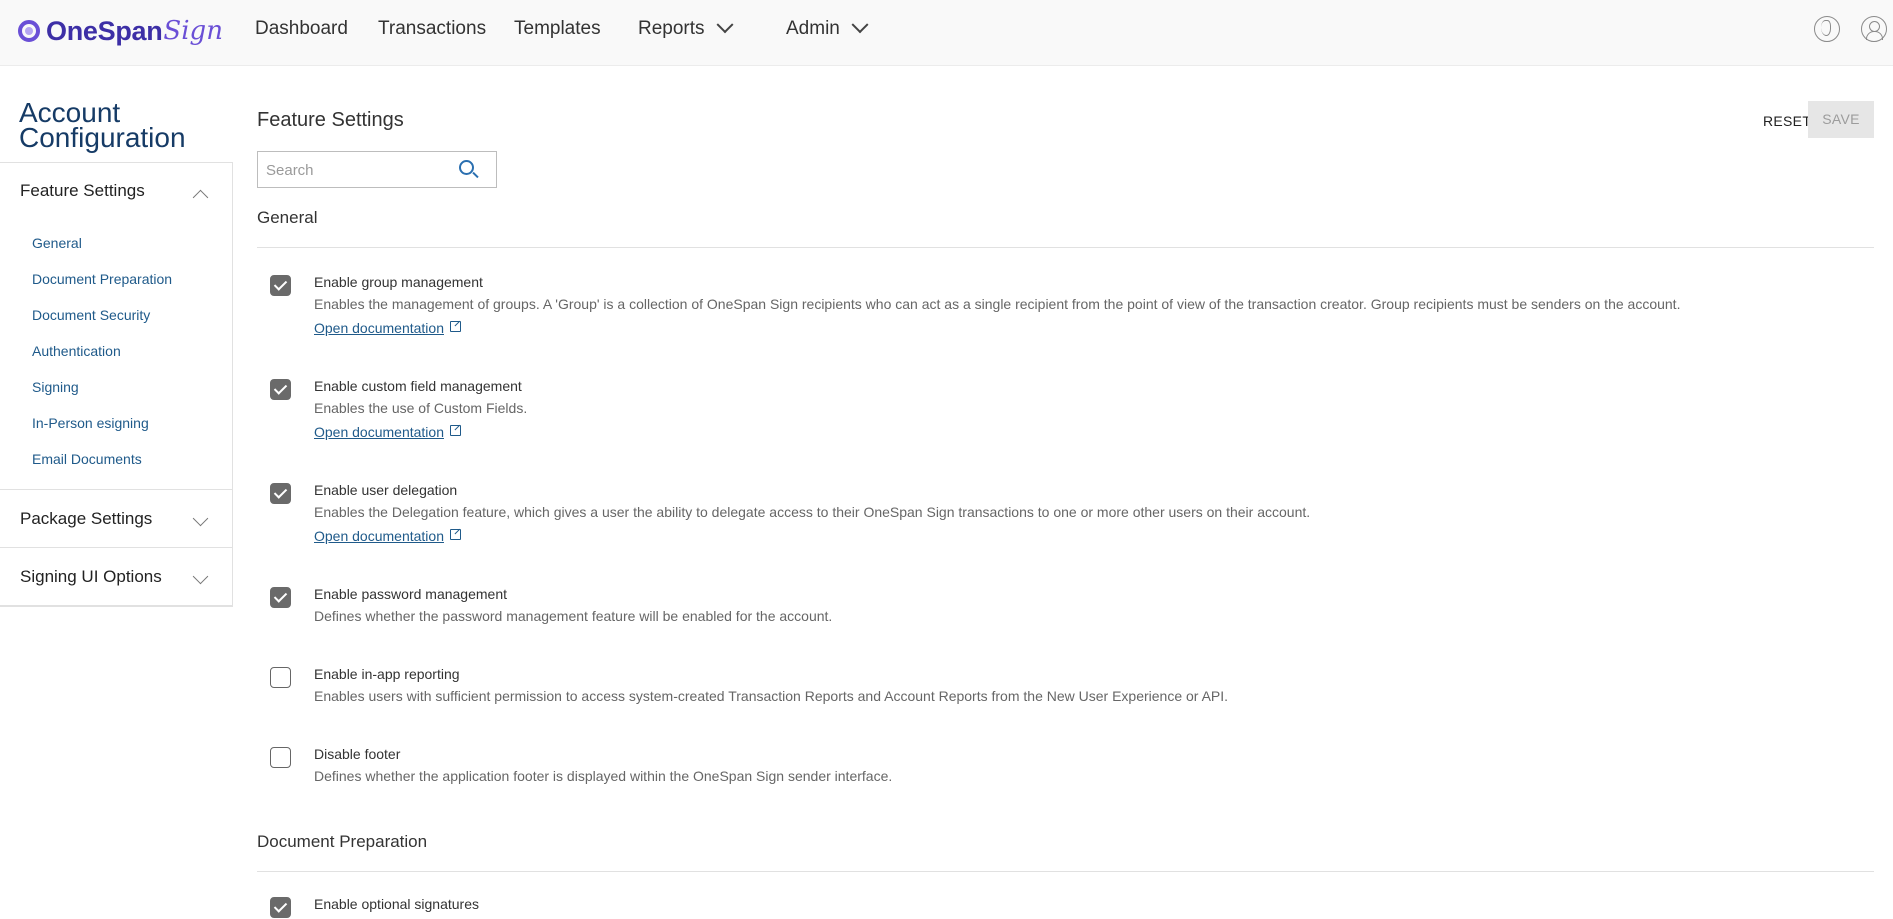 This screenshot has height=919, width=1893. Describe the element at coordinates (116, 279) in the screenshot. I see `sidebar-item-document-preparation: Document Preparation` at that location.